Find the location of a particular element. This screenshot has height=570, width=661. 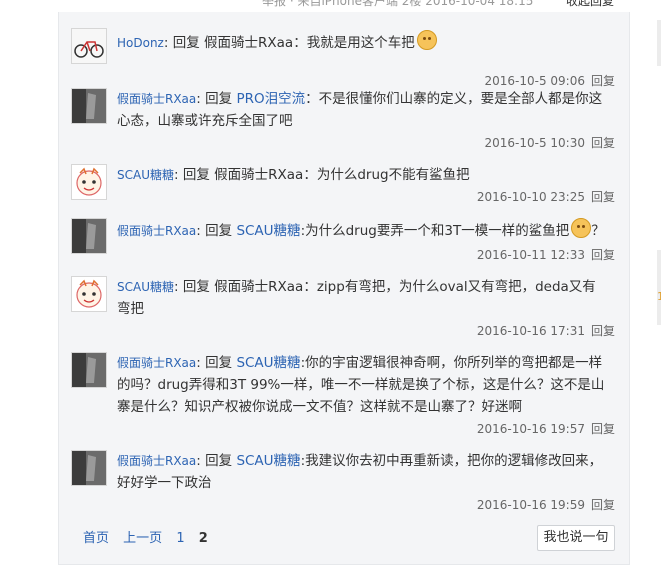

comment-time: 2016-10-16 19:59 is located at coordinates (530, 505).